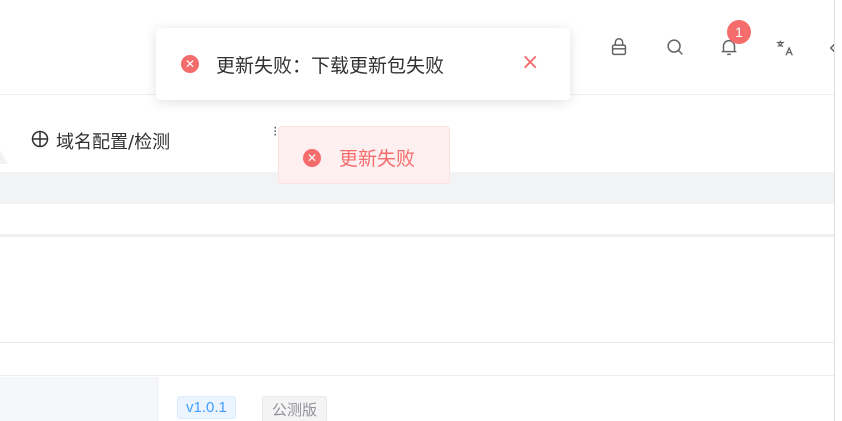  I want to click on channel-tag: 公测版, so click(295, 408).